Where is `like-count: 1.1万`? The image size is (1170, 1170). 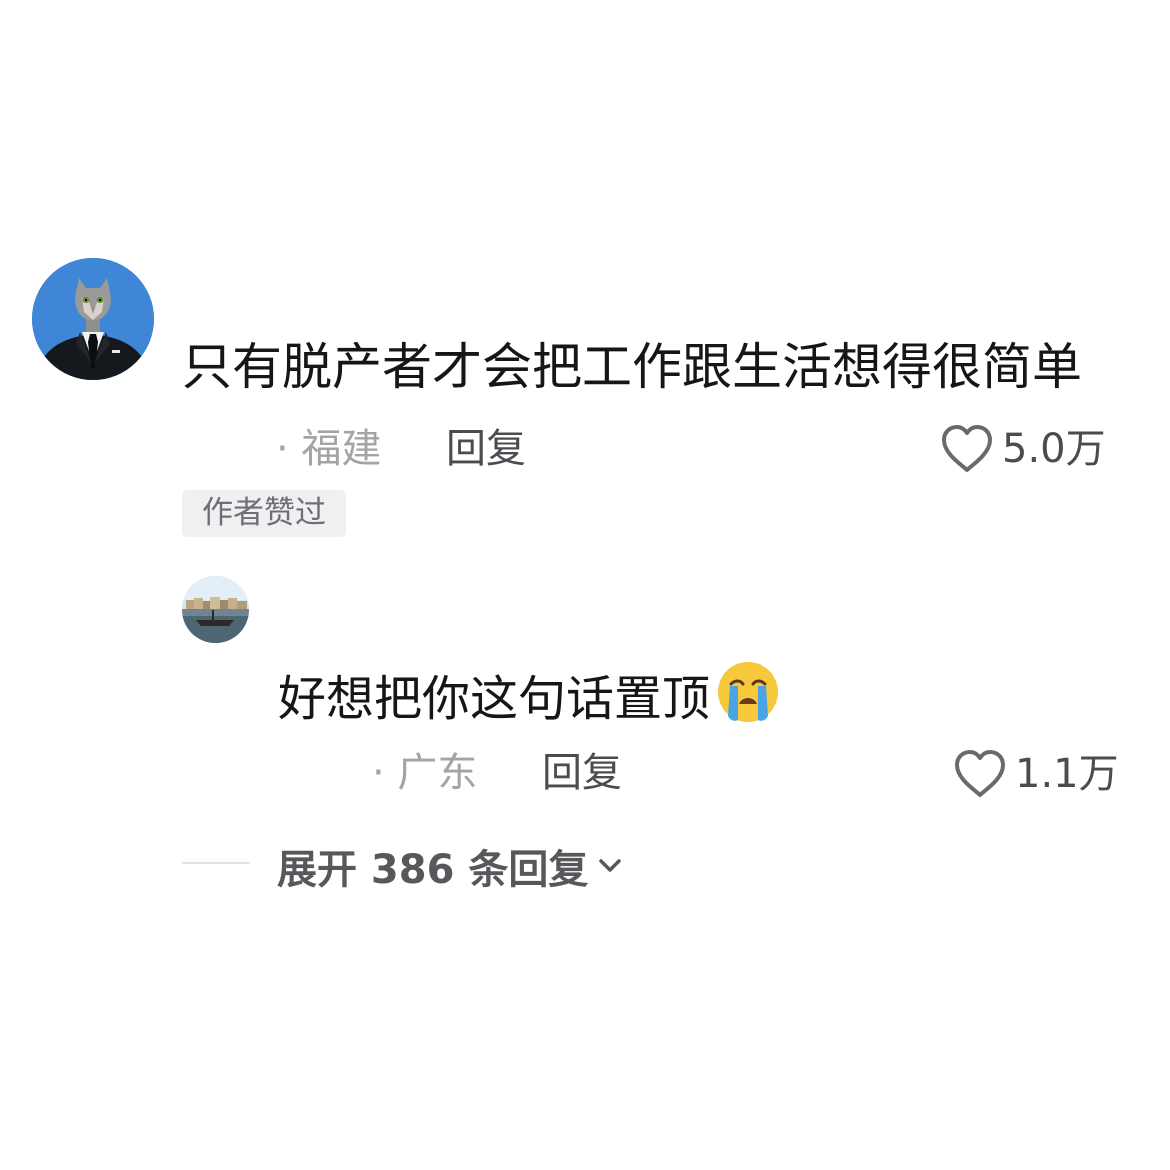 like-count: 1.1万 is located at coordinates (1067, 774).